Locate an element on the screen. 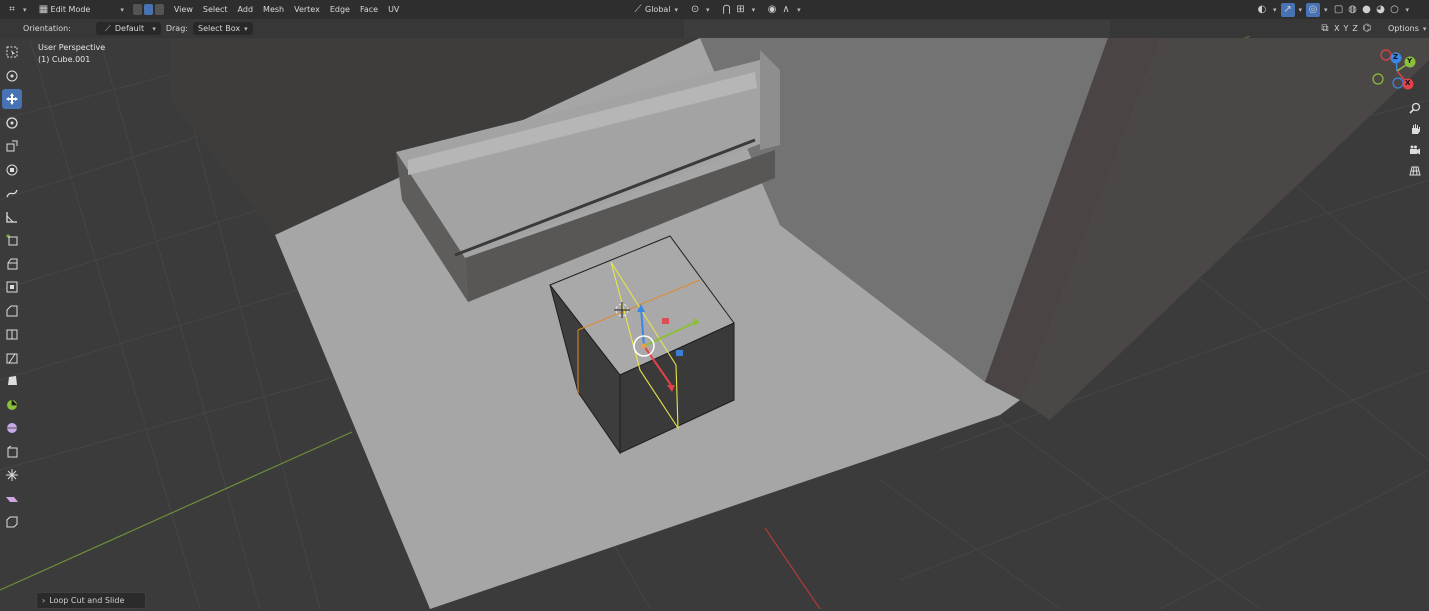  navigation-gizmo: Z Y X is located at coordinates (1397, 69).